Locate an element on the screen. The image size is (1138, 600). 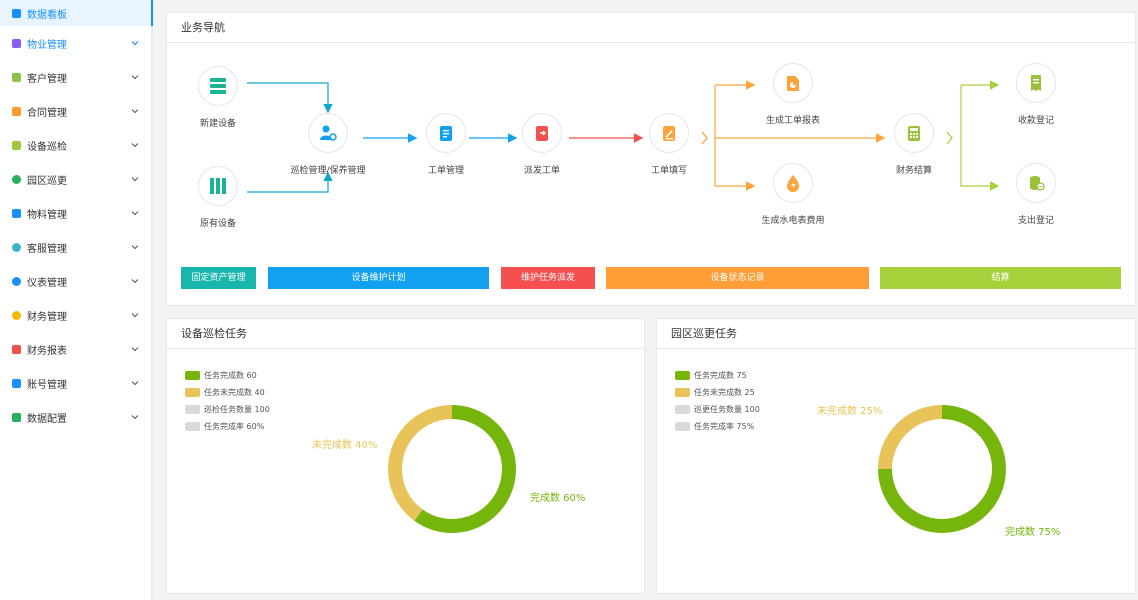
flow-node-expense: 支出登记 is located at coordinates (1036, 194).